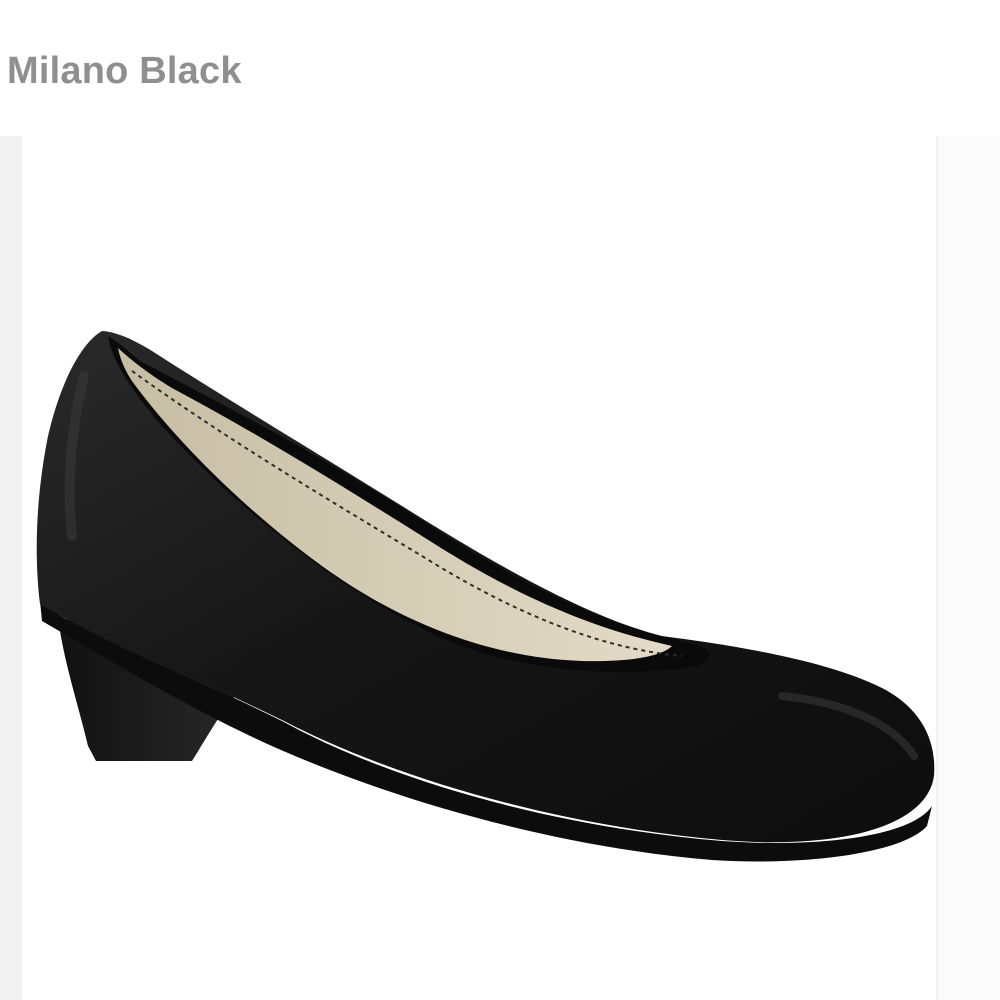  Describe the element at coordinates (500, 68) in the screenshot. I see `product-header: Milano Black` at that location.